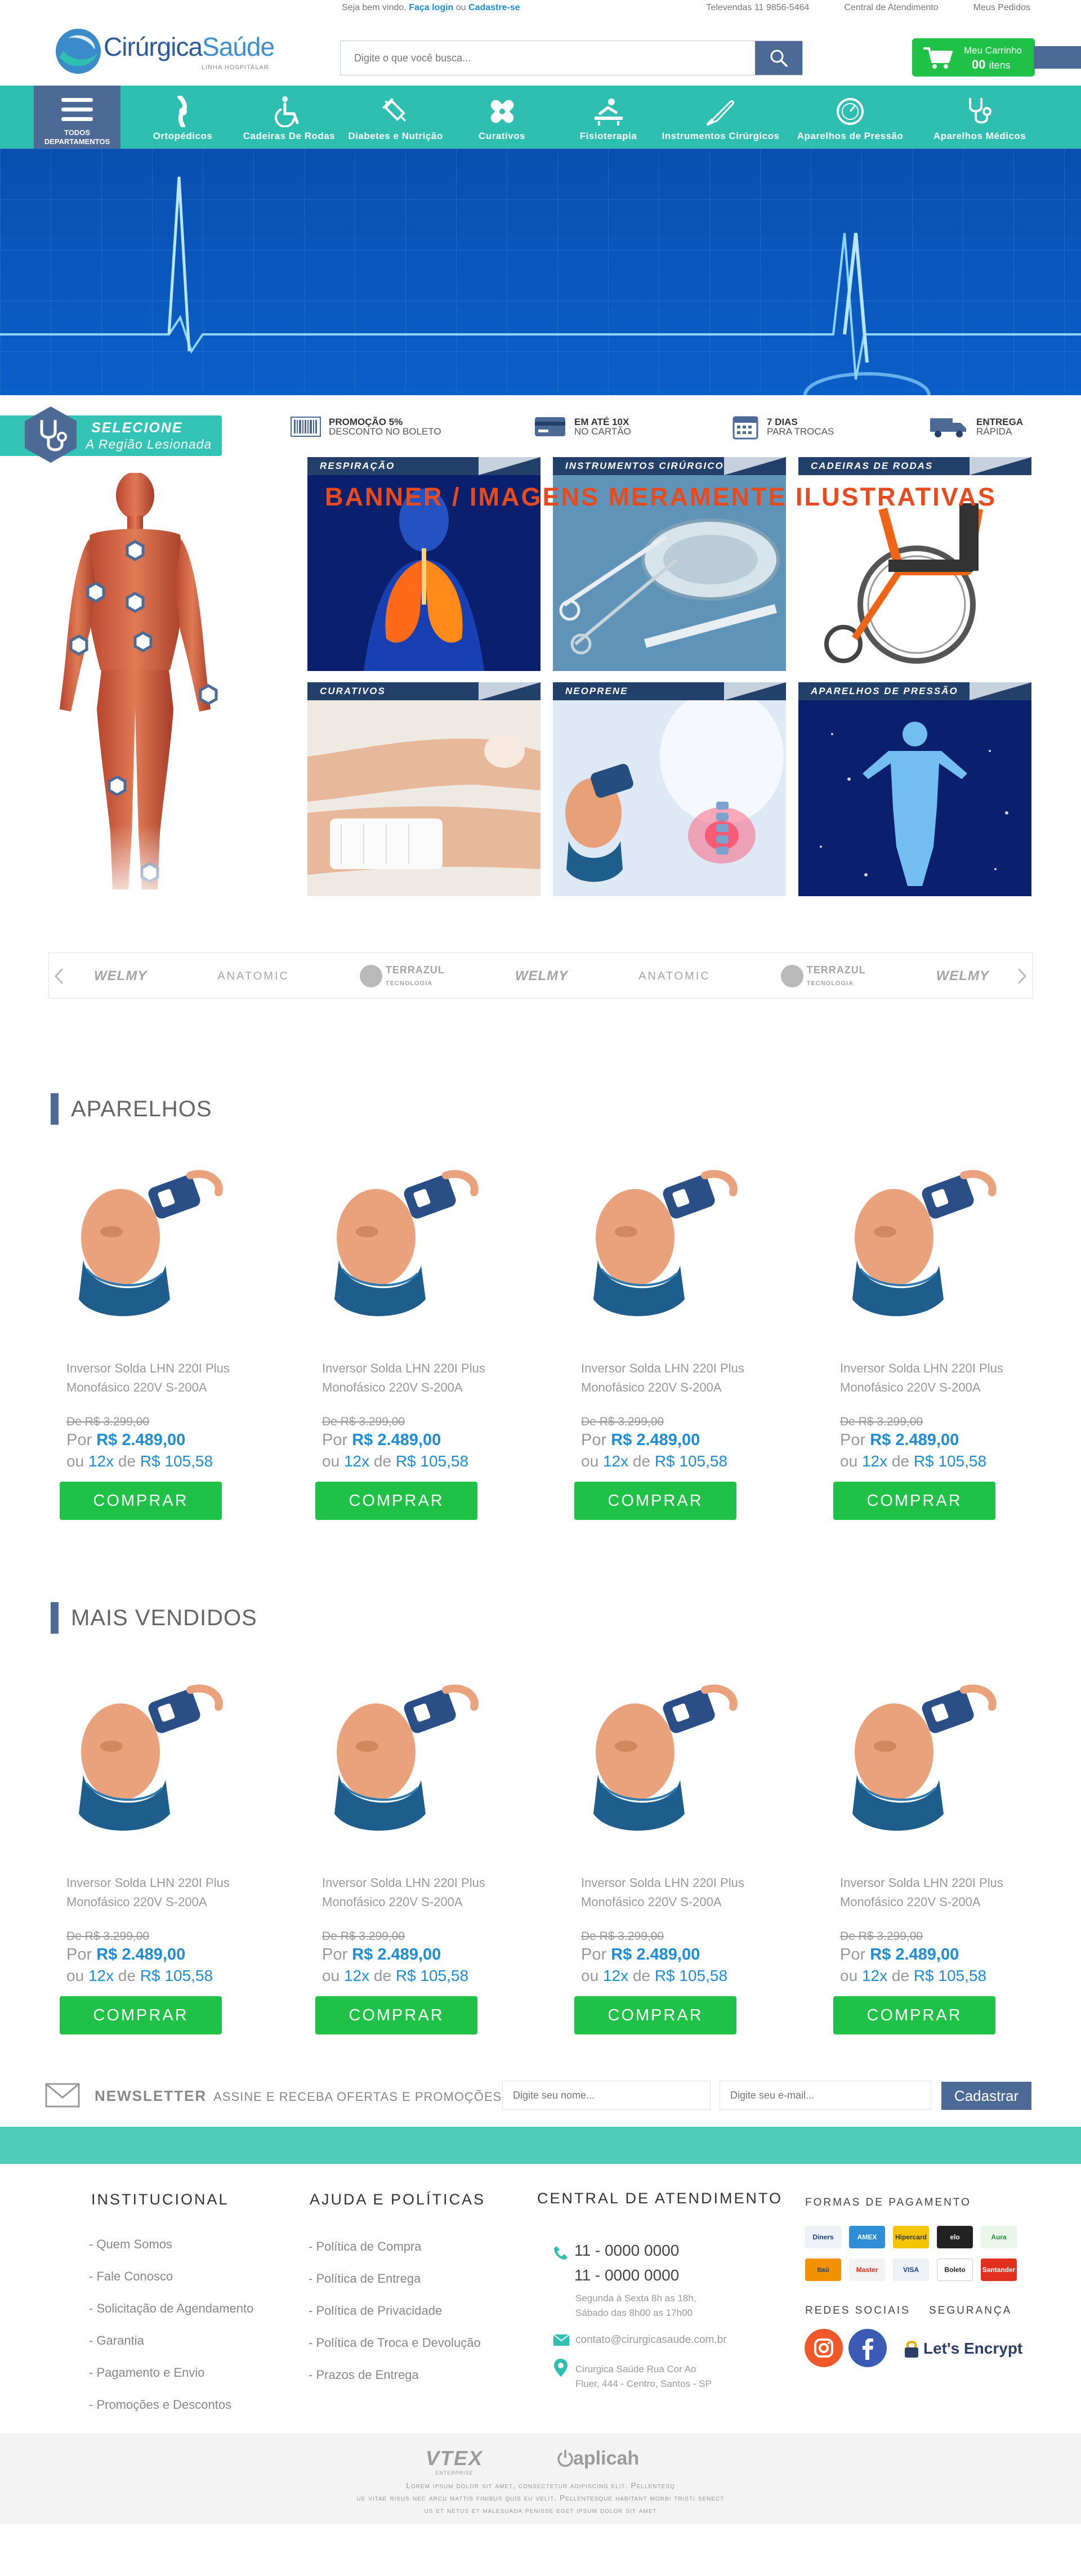 This screenshot has height=2576, width=1081. Describe the element at coordinates (130, 2244) in the screenshot. I see `footer-link: - Quem Somos` at that location.